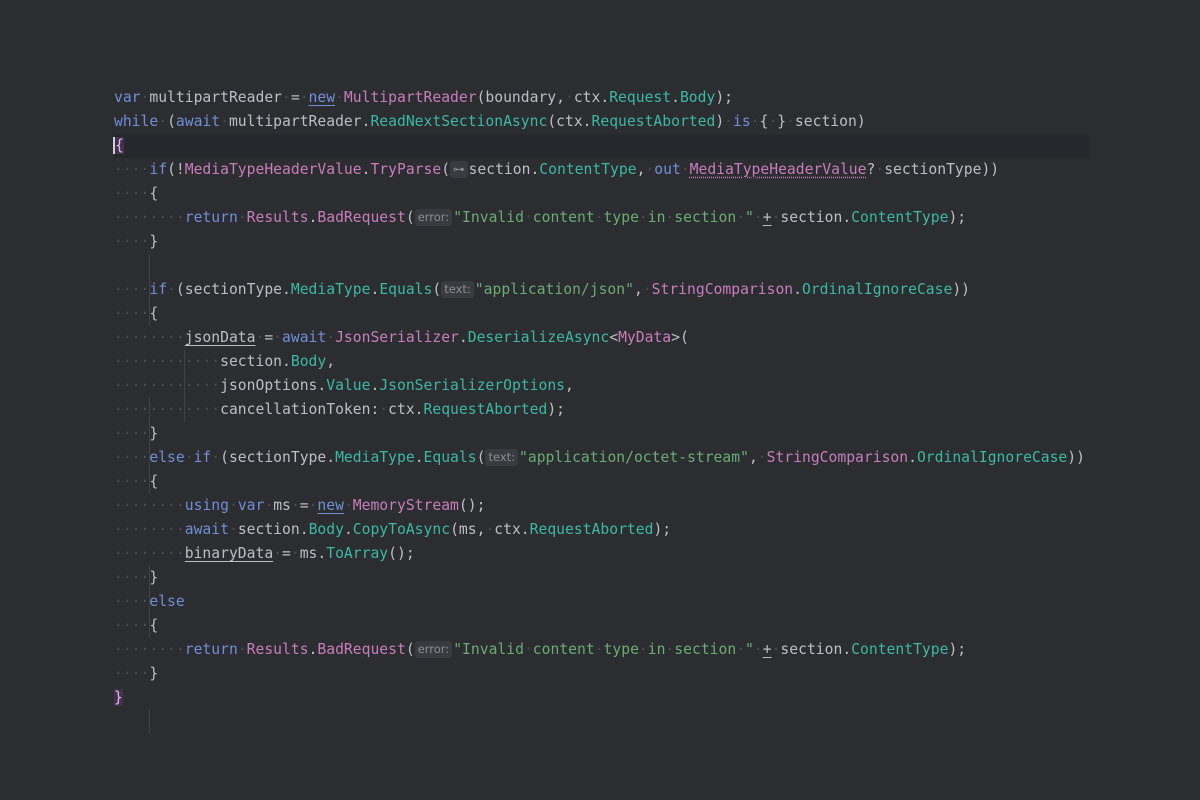  Describe the element at coordinates (720, 121) in the screenshot. I see `code-token: )` at that location.